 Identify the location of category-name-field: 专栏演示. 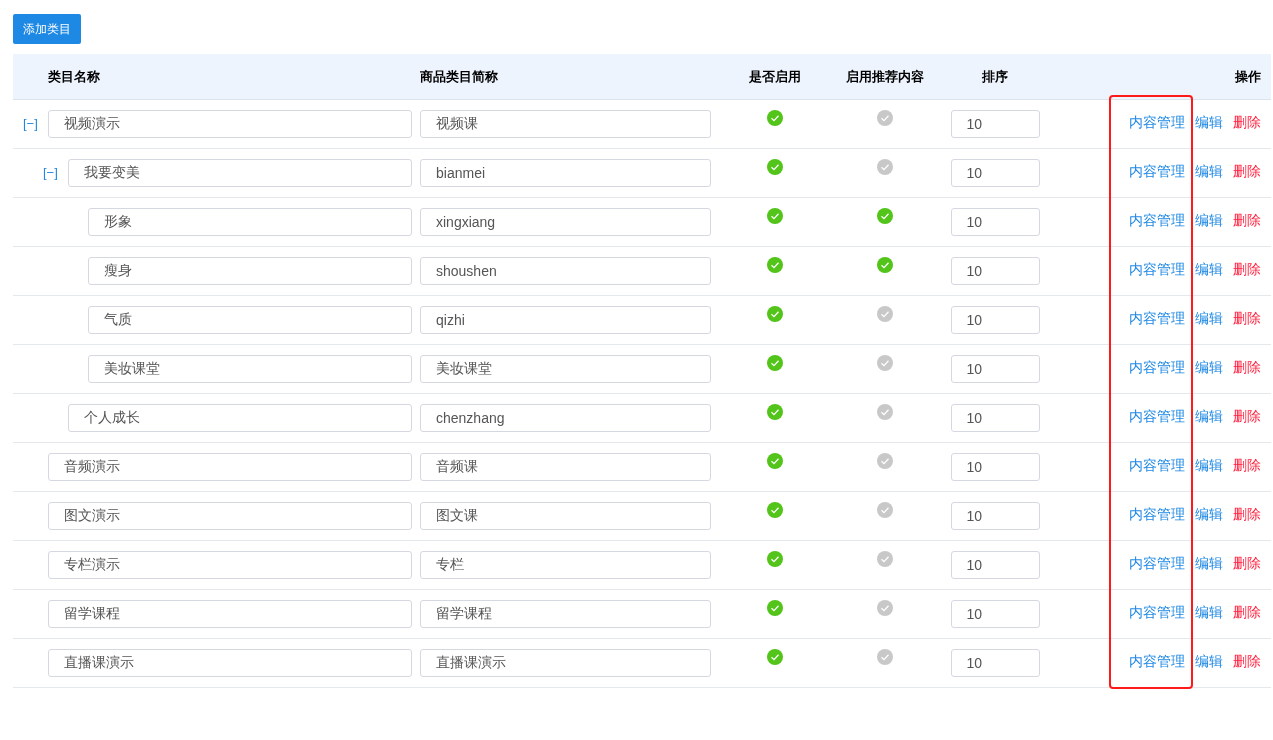
(230, 565).